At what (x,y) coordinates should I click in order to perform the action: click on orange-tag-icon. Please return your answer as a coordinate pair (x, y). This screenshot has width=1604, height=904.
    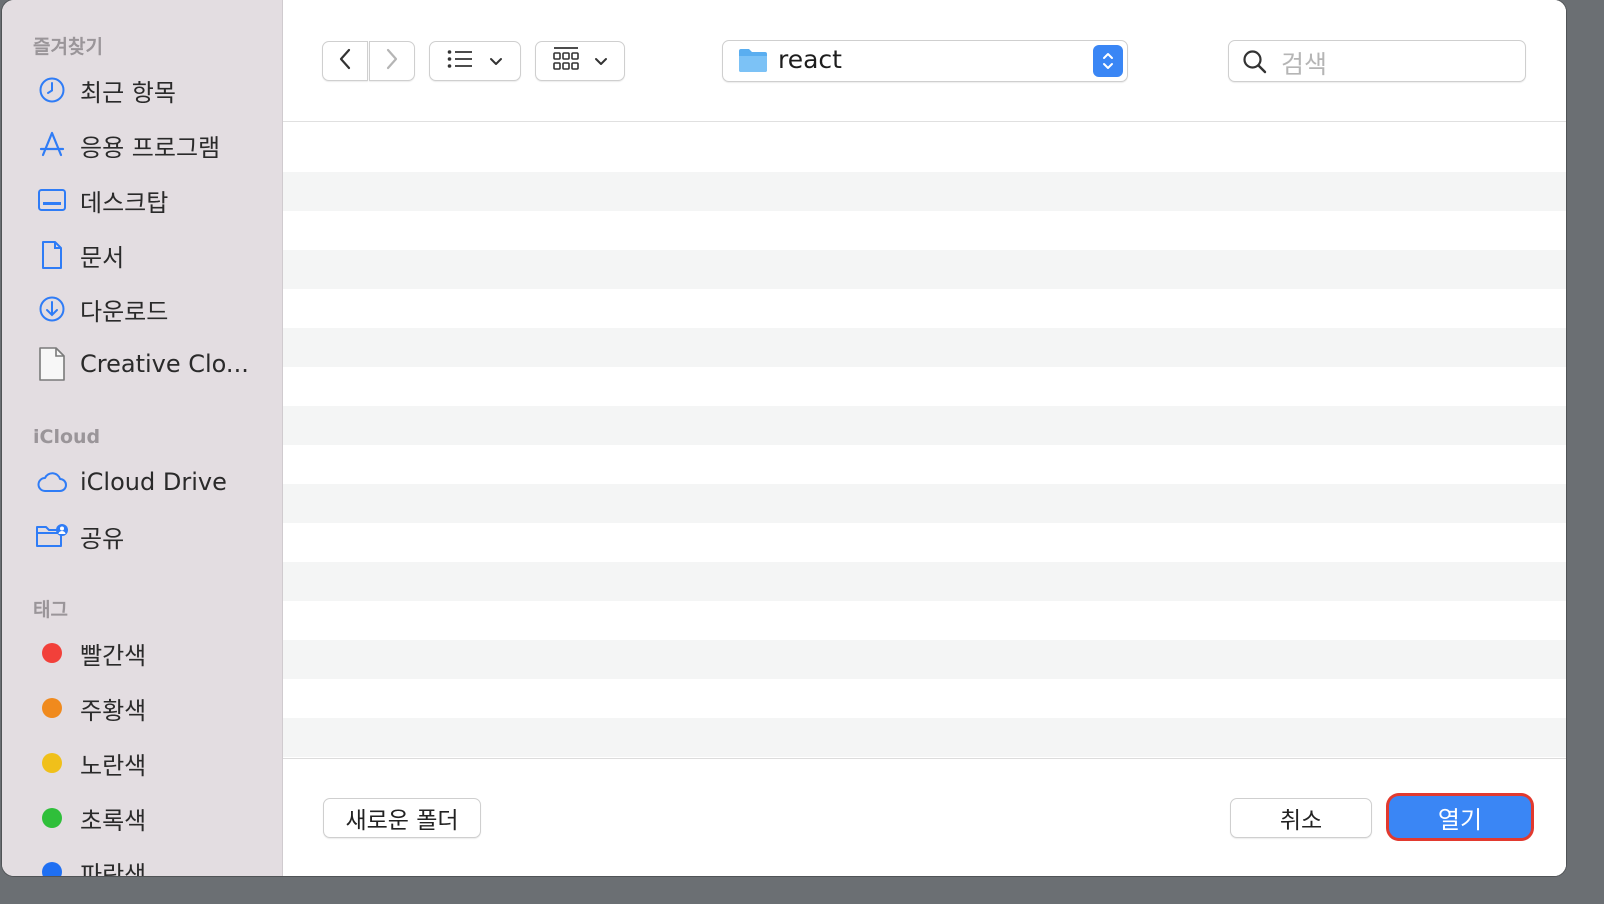
    Looking at the image, I should click on (52, 708).